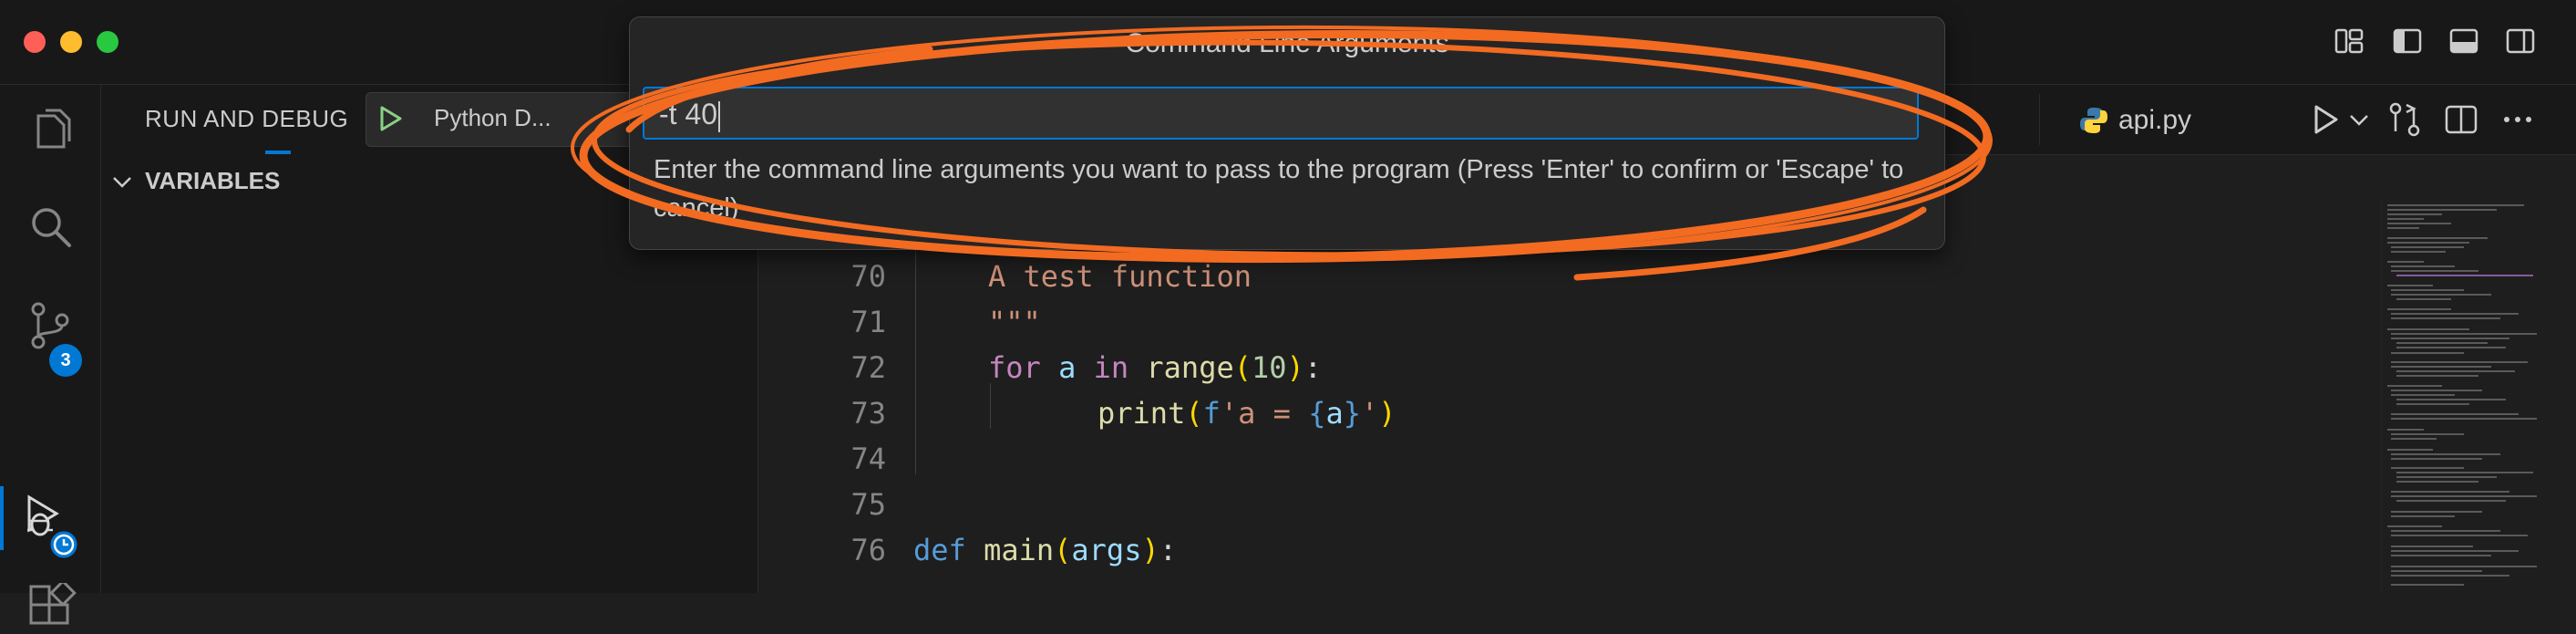 This screenshot has height=634, width=2576. I want to click on clock-icon, so click(63, 544).